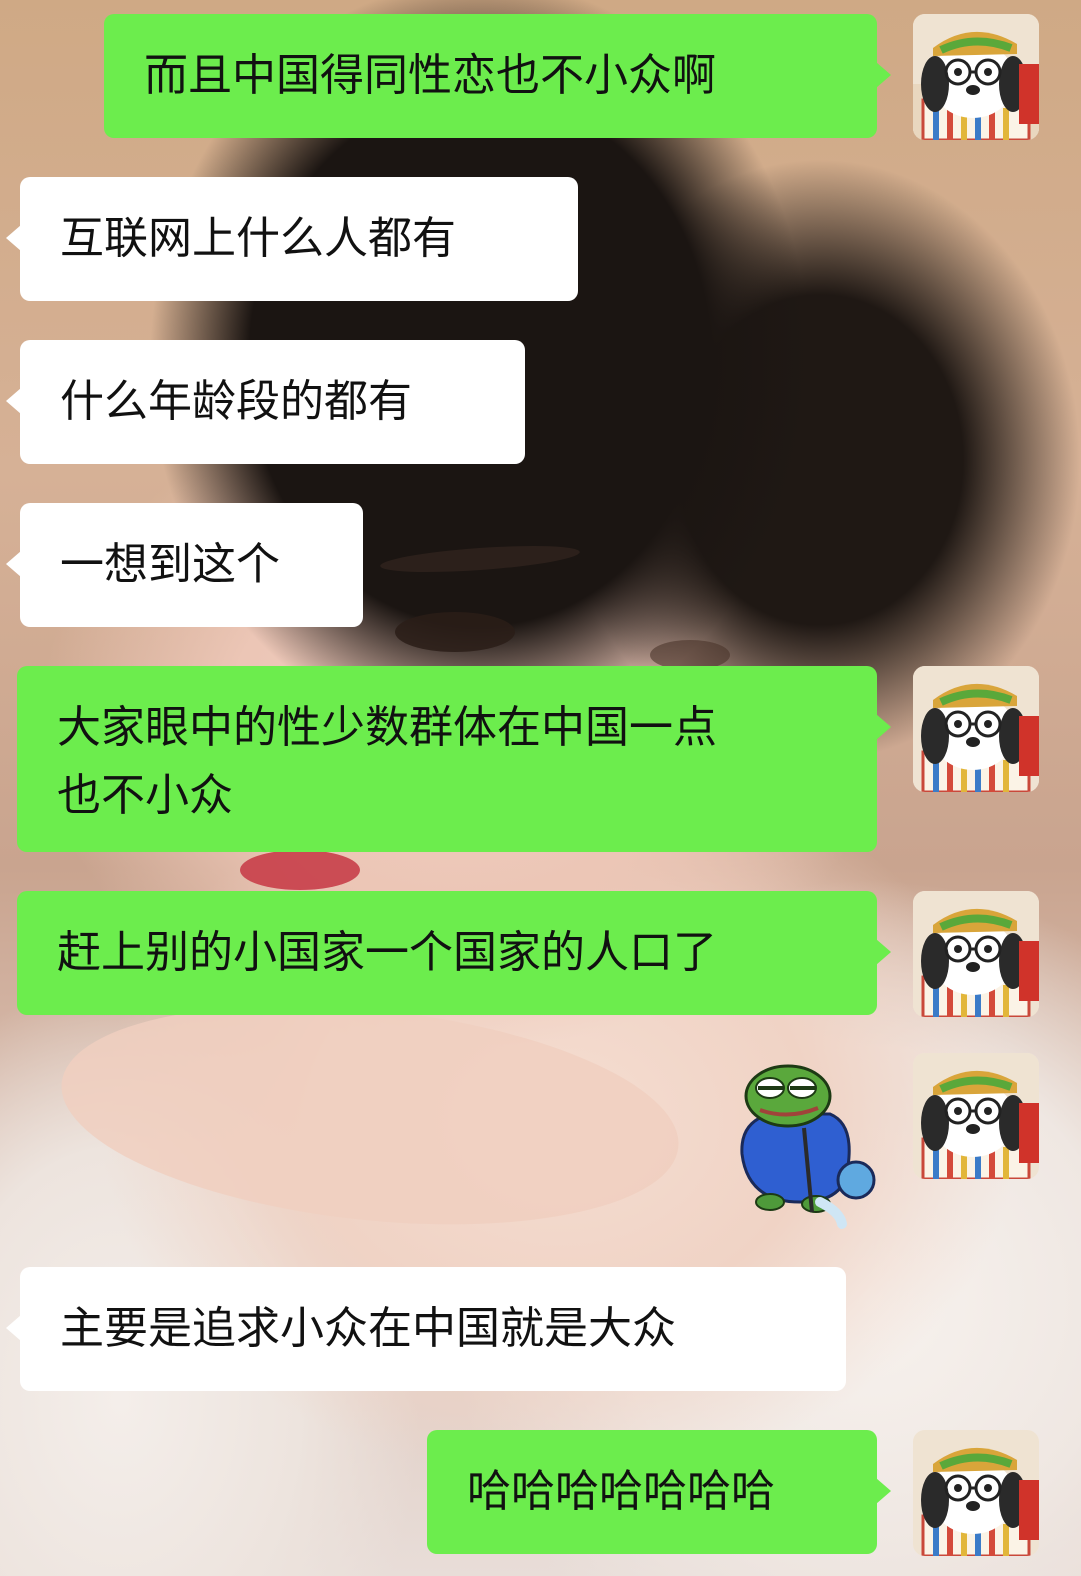 This screenshot has height=1576, width=1081. What do you see at coordinates (368, 1328) in the screenshot?
I see `message-text: 主要是追求小众在中国就是大众` at bounding box center [368, 1328].